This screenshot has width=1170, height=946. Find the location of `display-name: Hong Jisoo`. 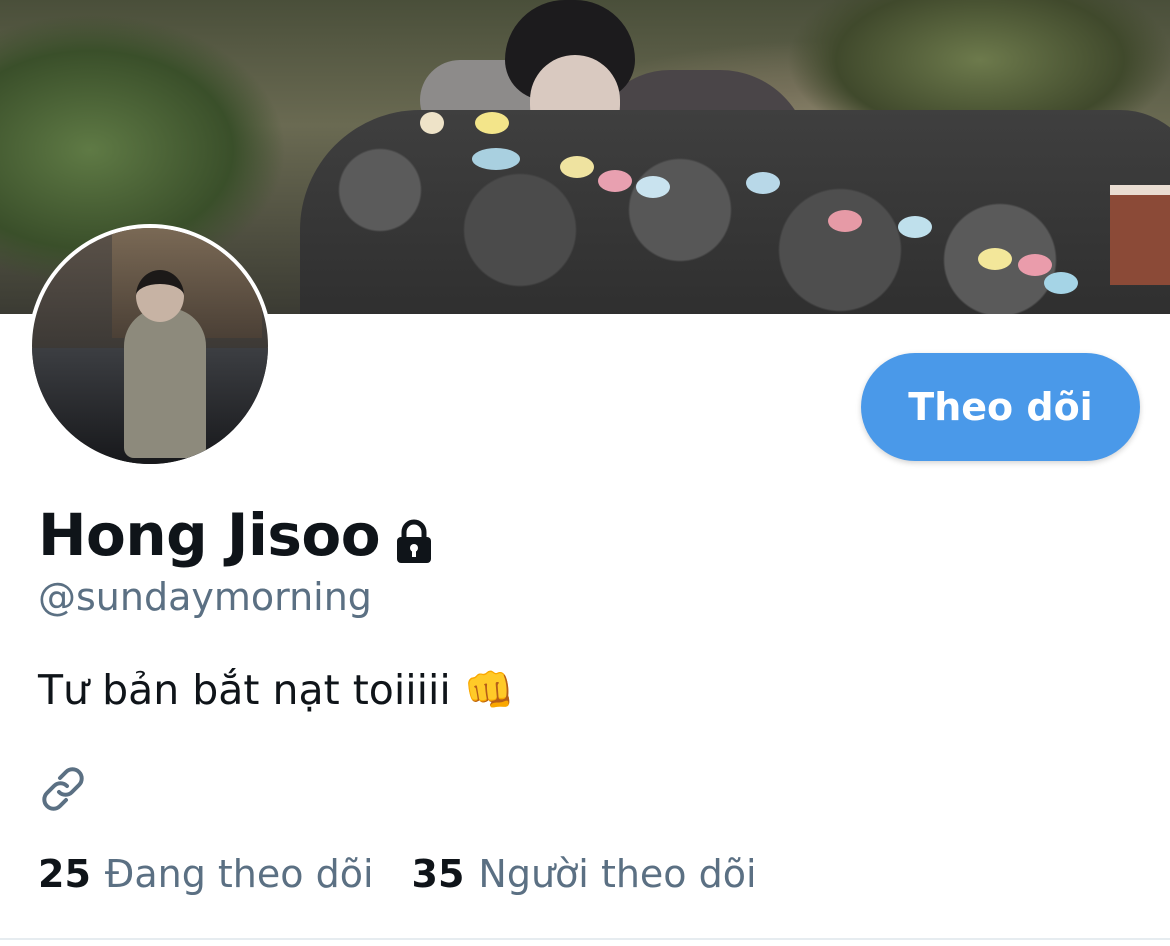

display-name: Hong Jisoo is located at coordinates (209, 535).